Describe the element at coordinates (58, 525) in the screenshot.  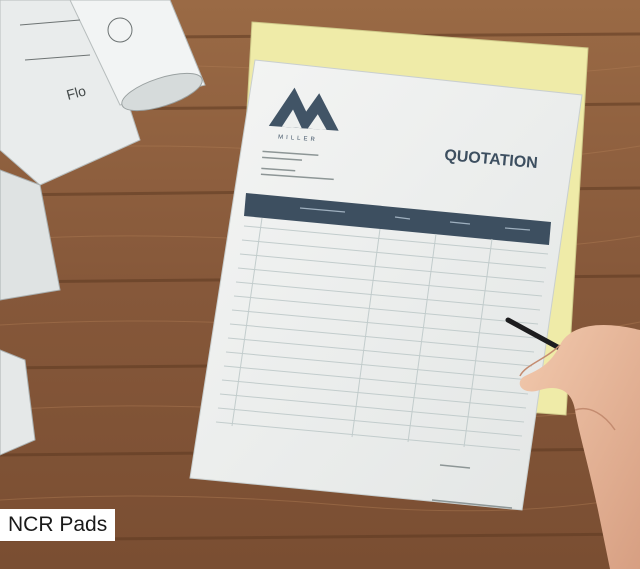
I see `product-caption: NCR Pads` at that location.